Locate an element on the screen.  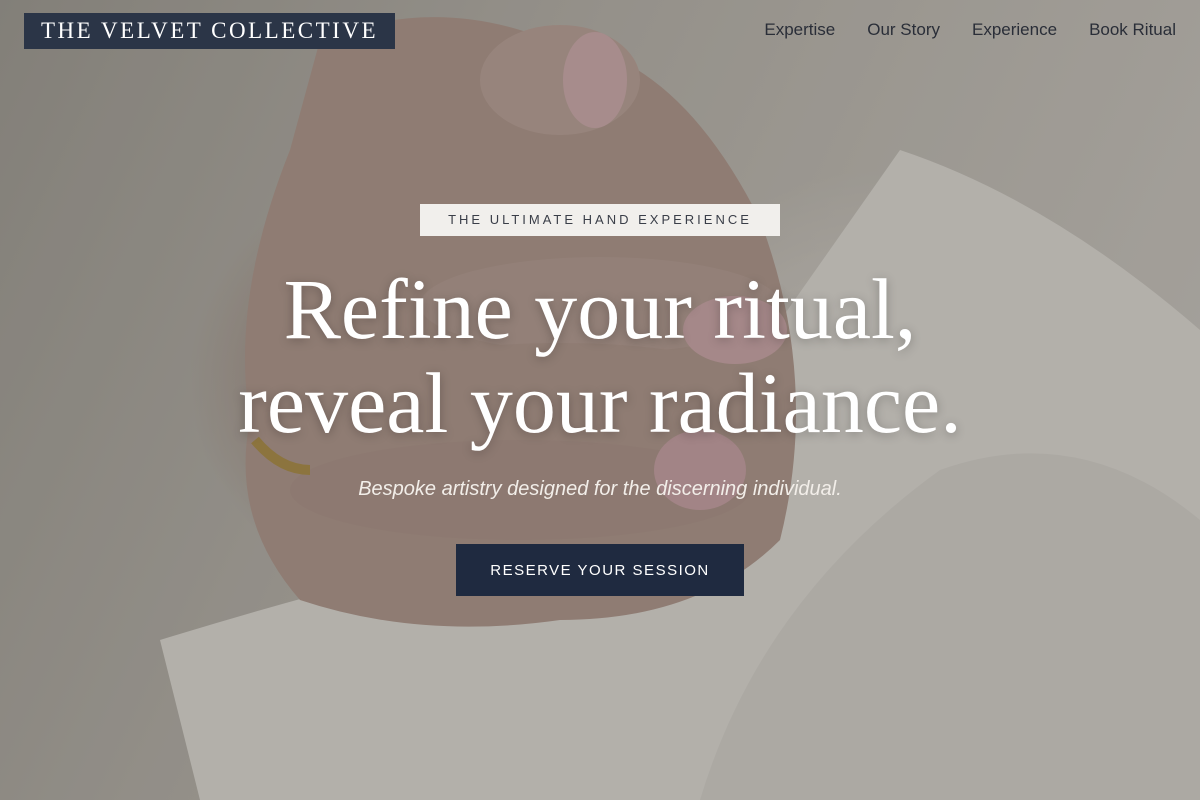
nav-link-our-story: Our Story is located at coordinates (903, 30).